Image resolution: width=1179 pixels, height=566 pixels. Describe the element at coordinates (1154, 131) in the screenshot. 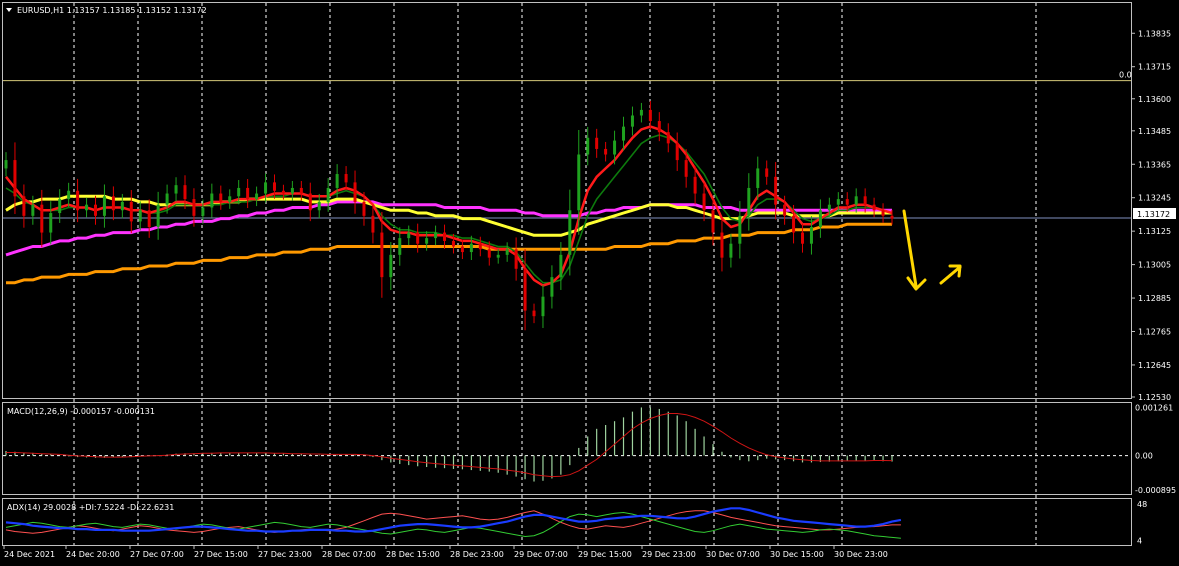

I see `price-tick-label: 1.13485` at that location.